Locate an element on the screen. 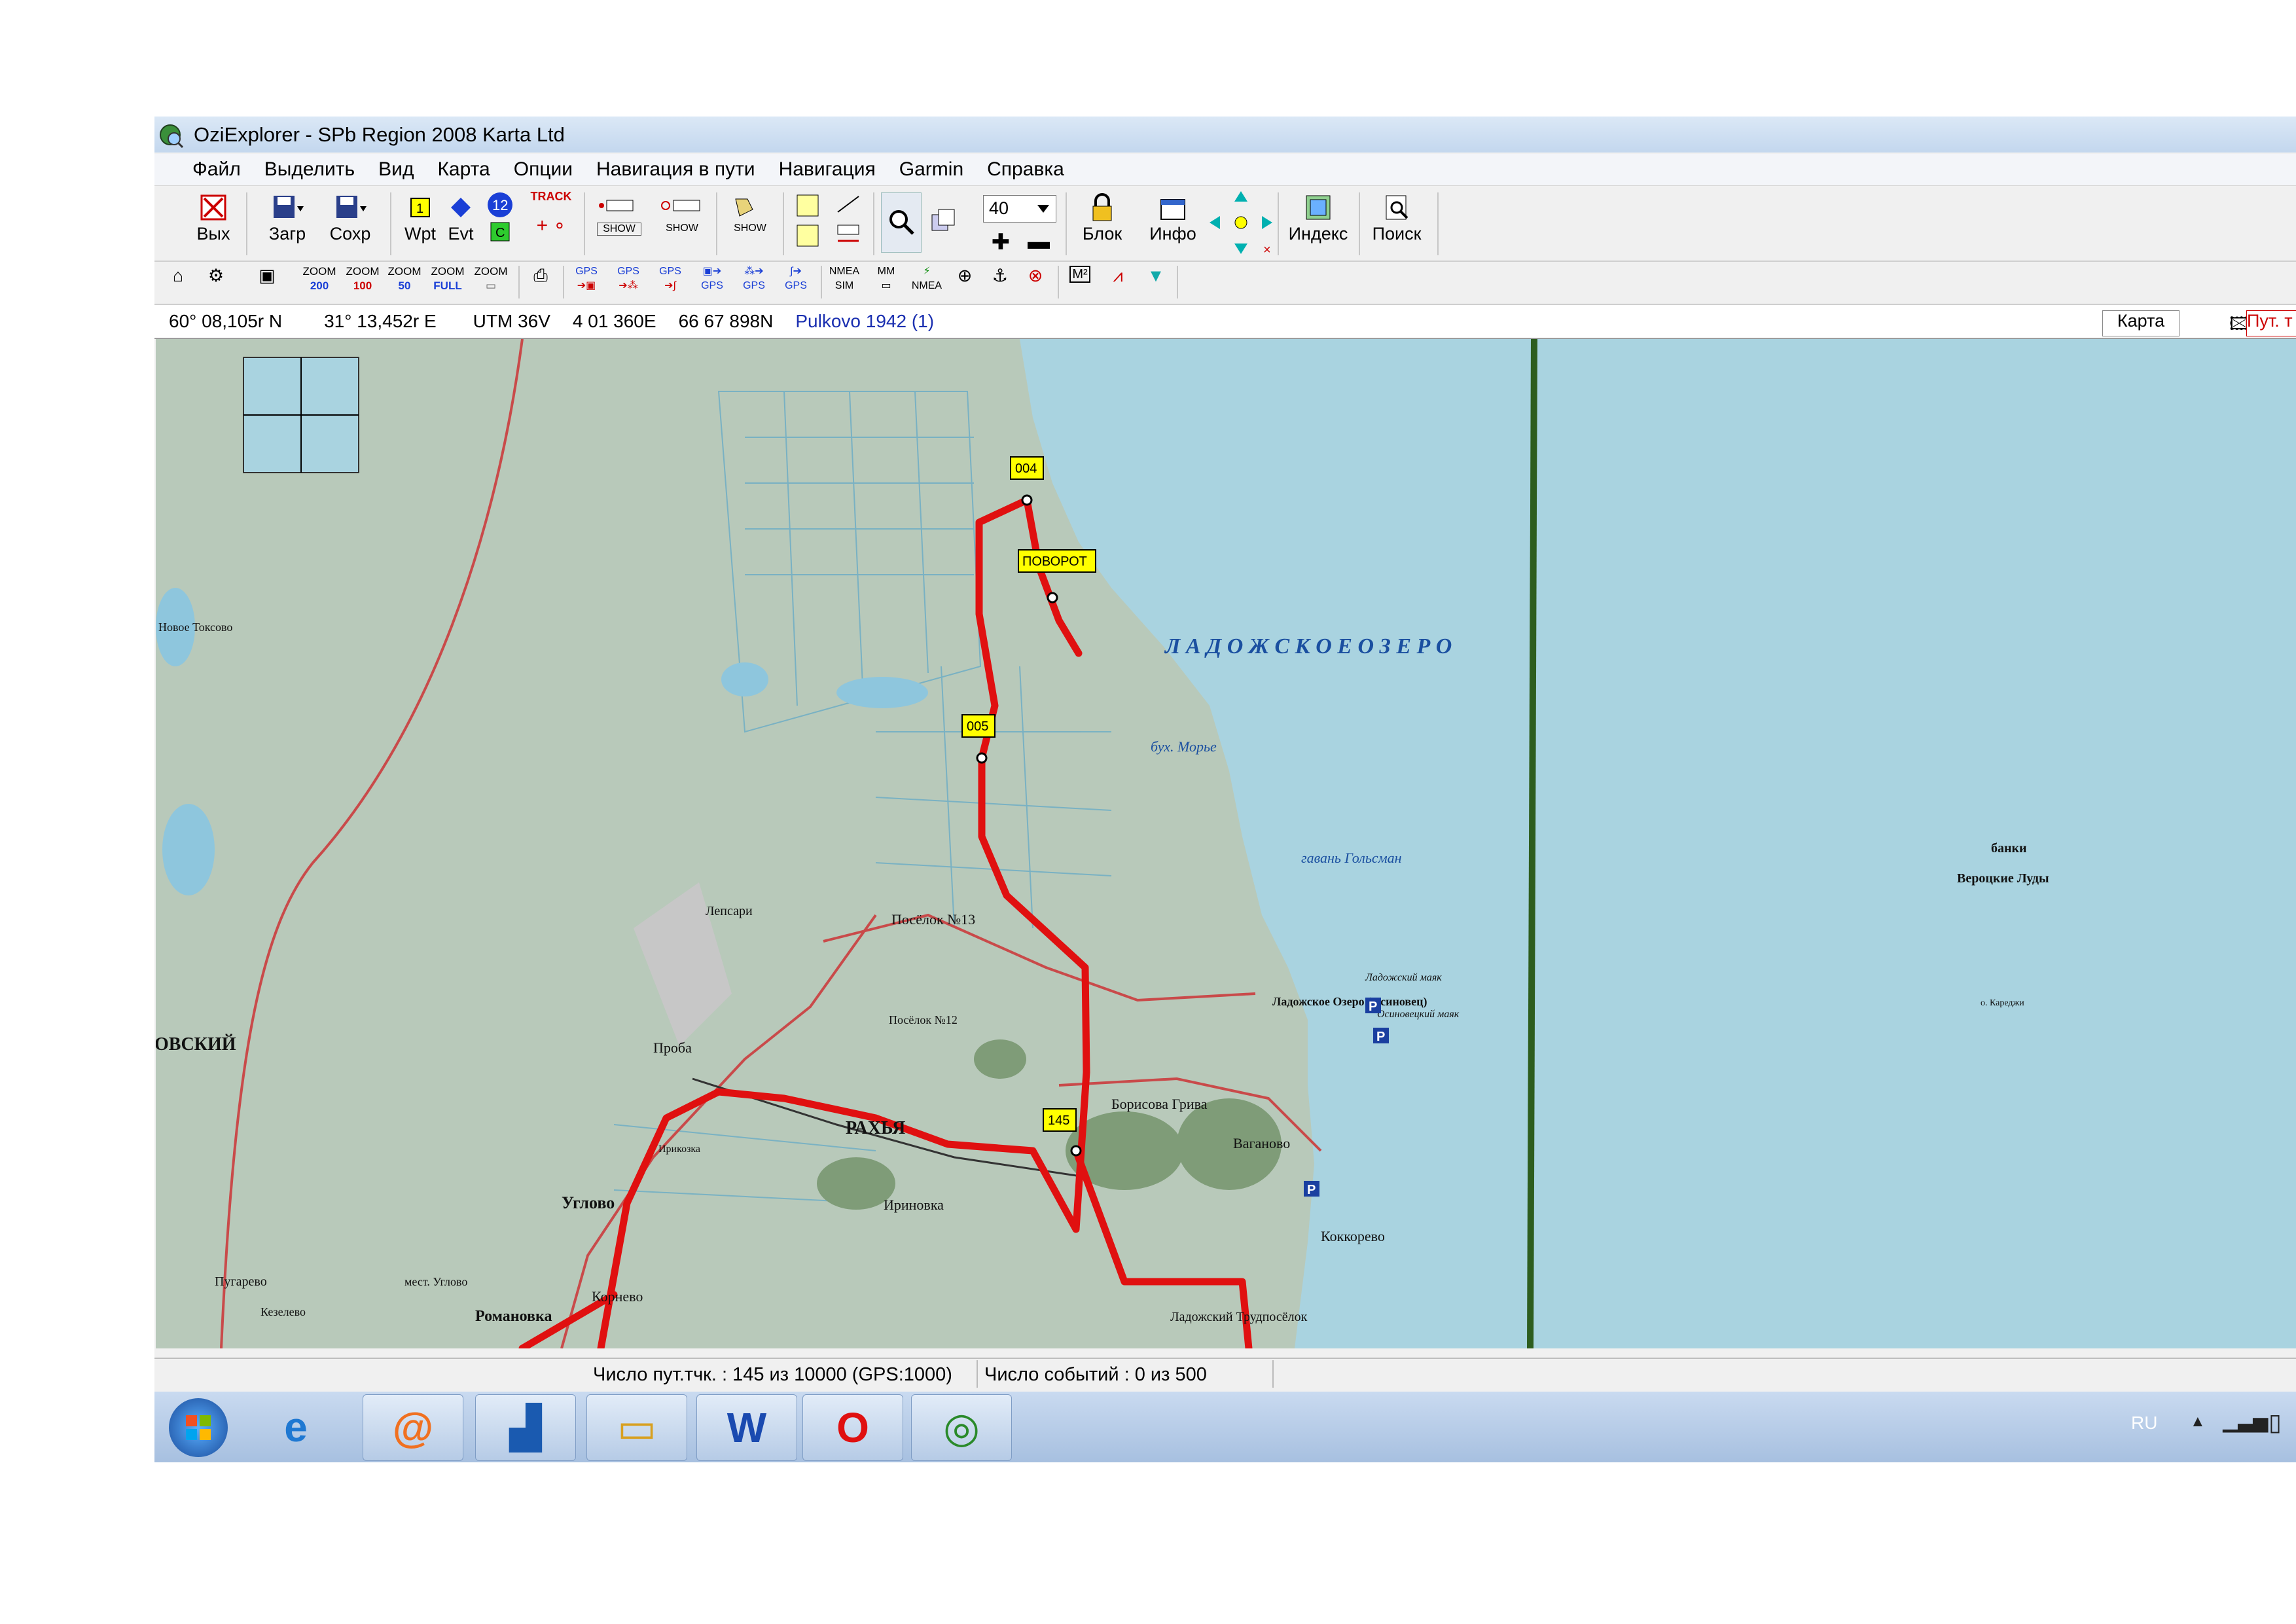  route-number-icon: 12 is located at coordinates (500, 205).